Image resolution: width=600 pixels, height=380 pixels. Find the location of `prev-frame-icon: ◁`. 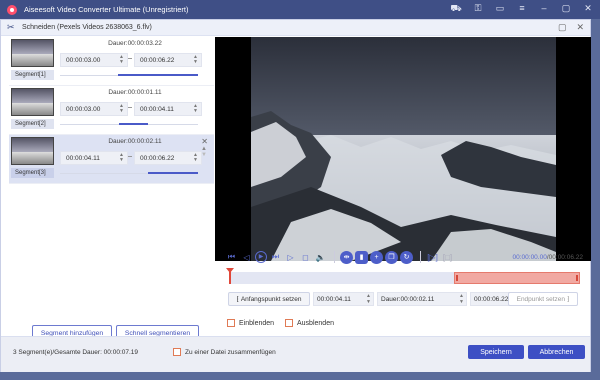

prev-frame-icon: ◁ is located at coordinates (246, 257).